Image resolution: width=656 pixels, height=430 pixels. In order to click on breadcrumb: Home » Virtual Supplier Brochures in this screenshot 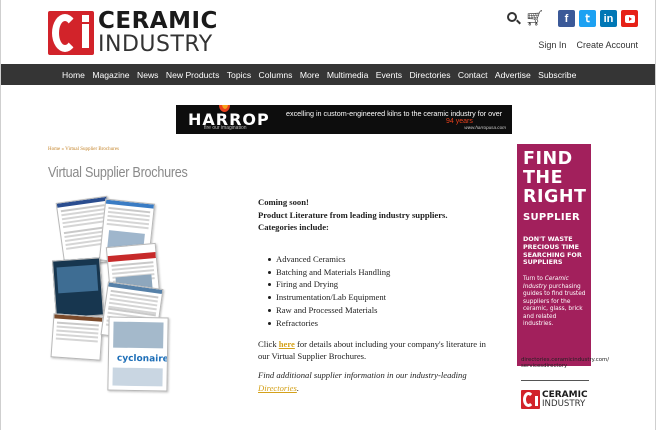, I will do `click(83, 149)`.